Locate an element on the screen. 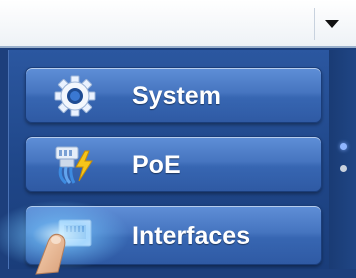 This screenshot has height=278, width=356. menu-button-label: Interfaces is located at coordinates (191, 235).